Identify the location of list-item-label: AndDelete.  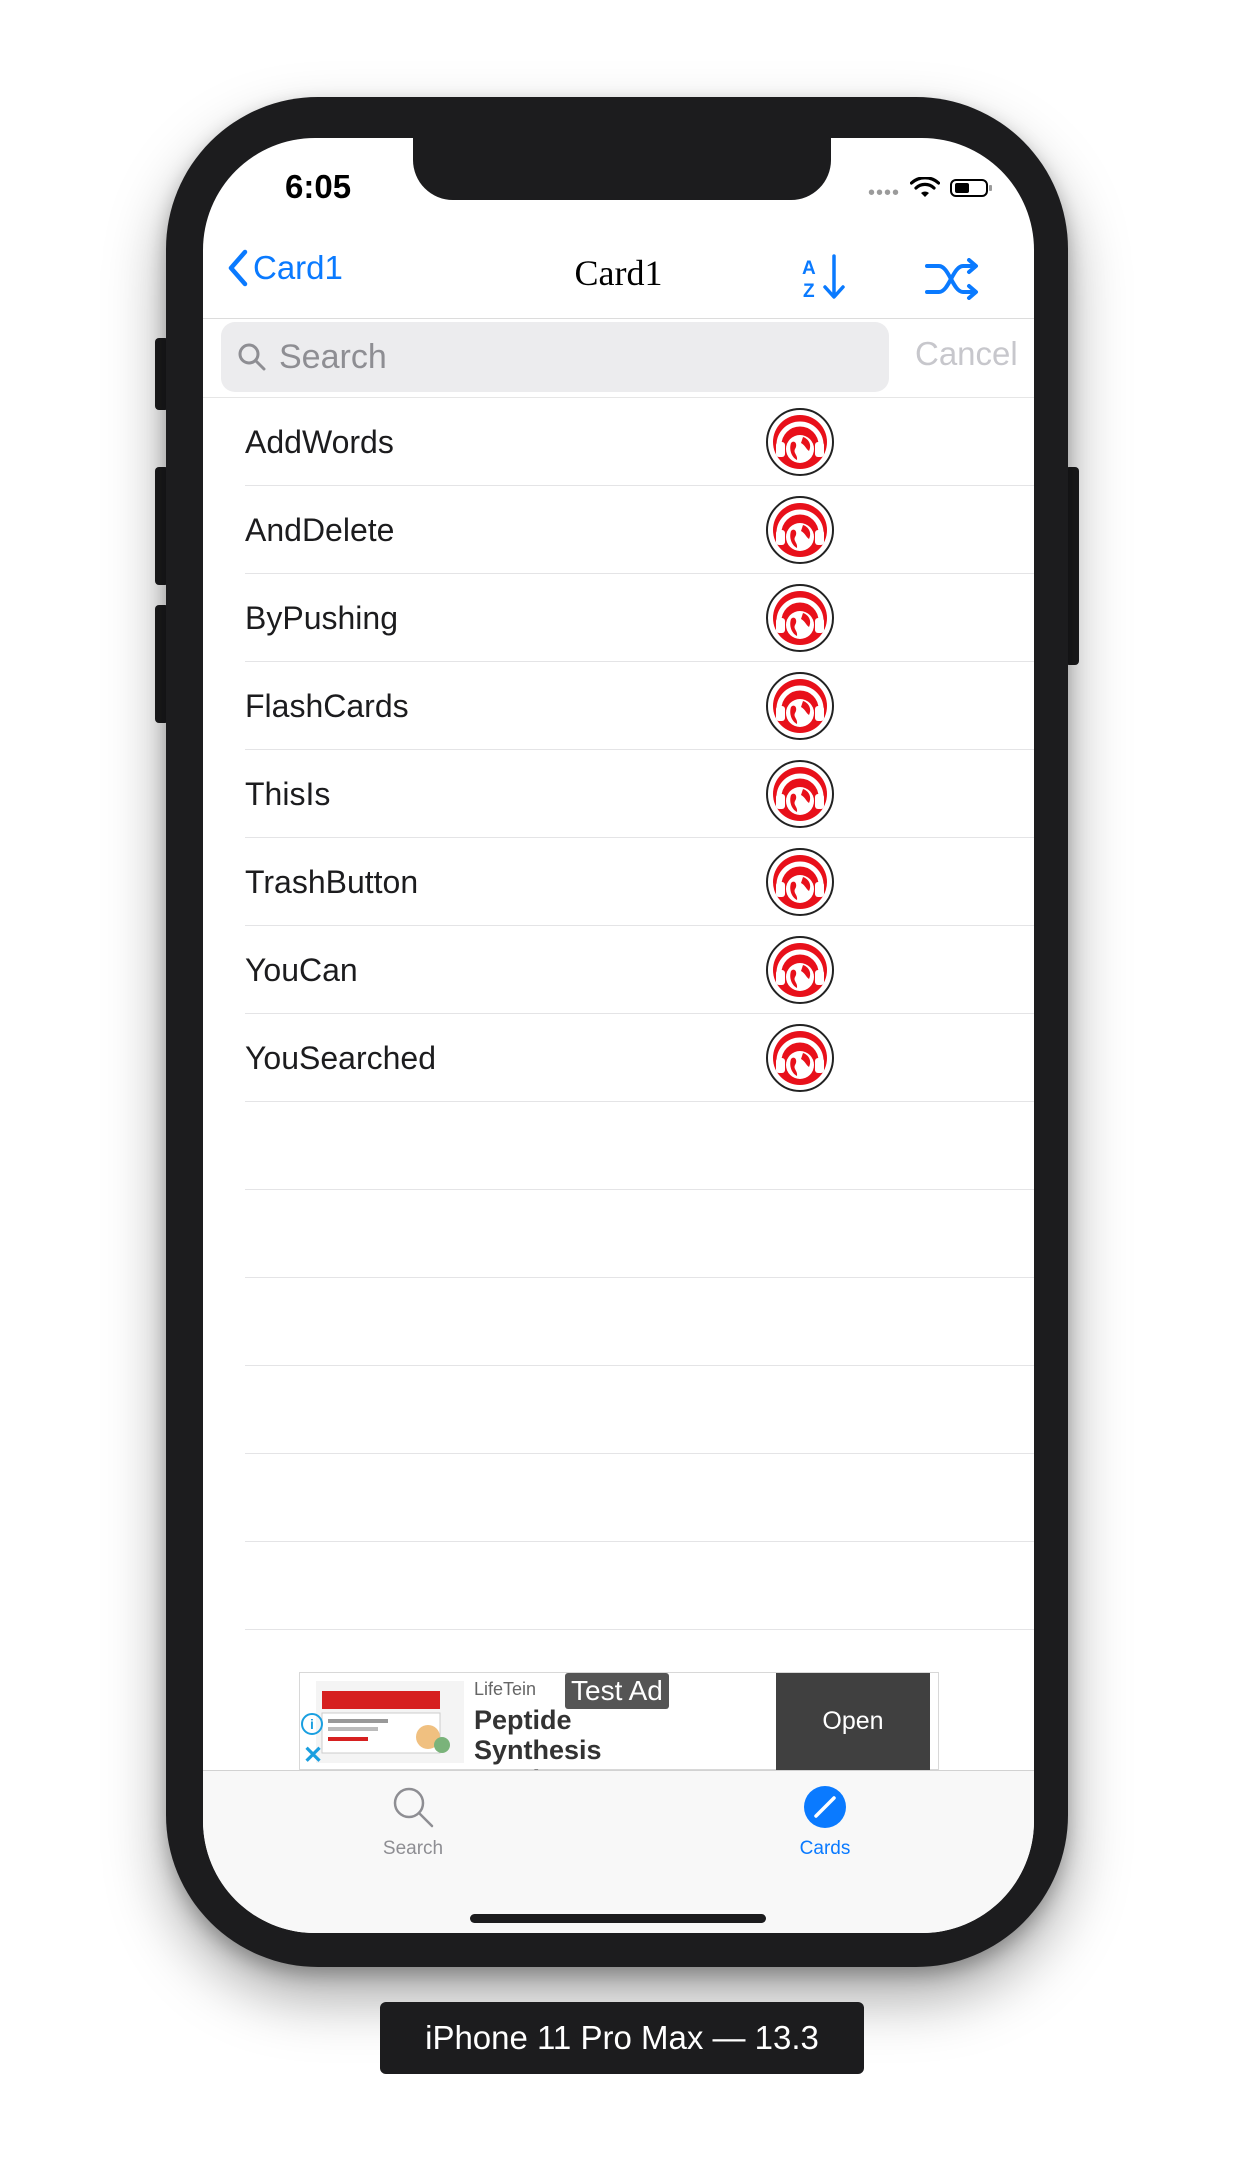
(320, 530).